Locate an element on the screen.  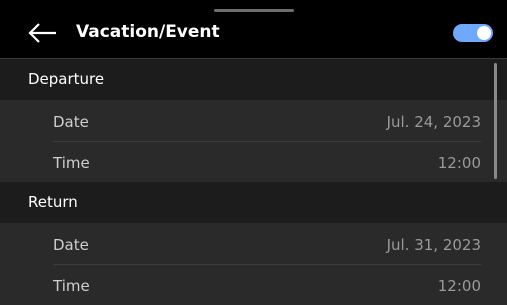
drag-handle is located at coordinates (254, 10).